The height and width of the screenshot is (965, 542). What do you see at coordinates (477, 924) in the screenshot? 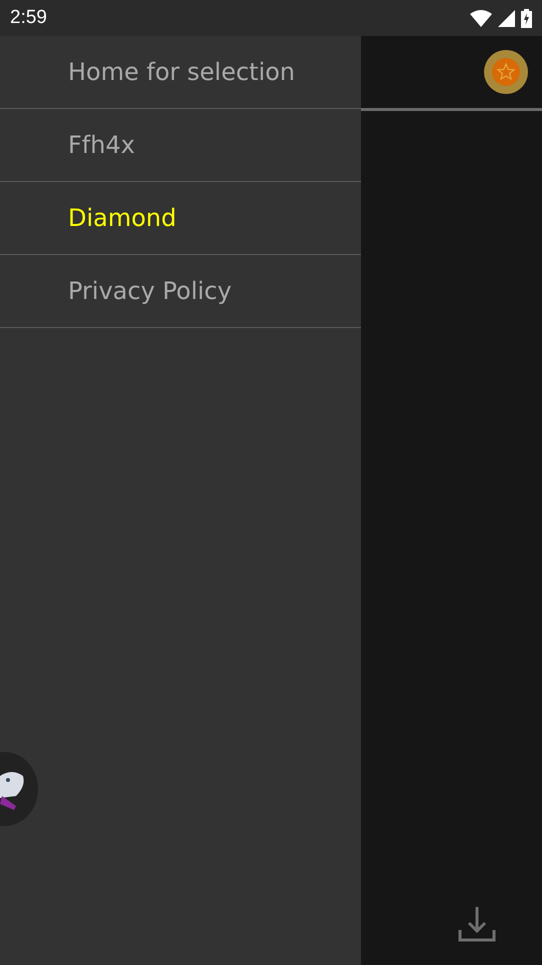
I see `download-icon` at bounding box center [477, 924].